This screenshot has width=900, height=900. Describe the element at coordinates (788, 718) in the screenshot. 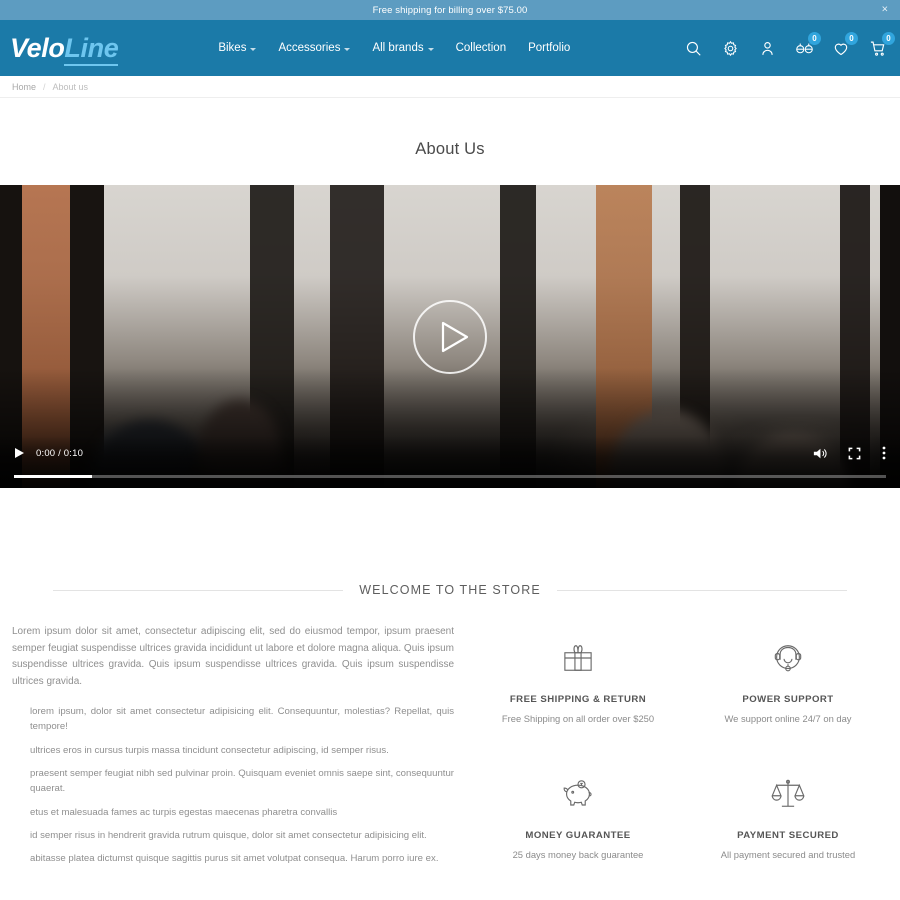

I see `feature-desc: We support online 24/7 on day` at that location.